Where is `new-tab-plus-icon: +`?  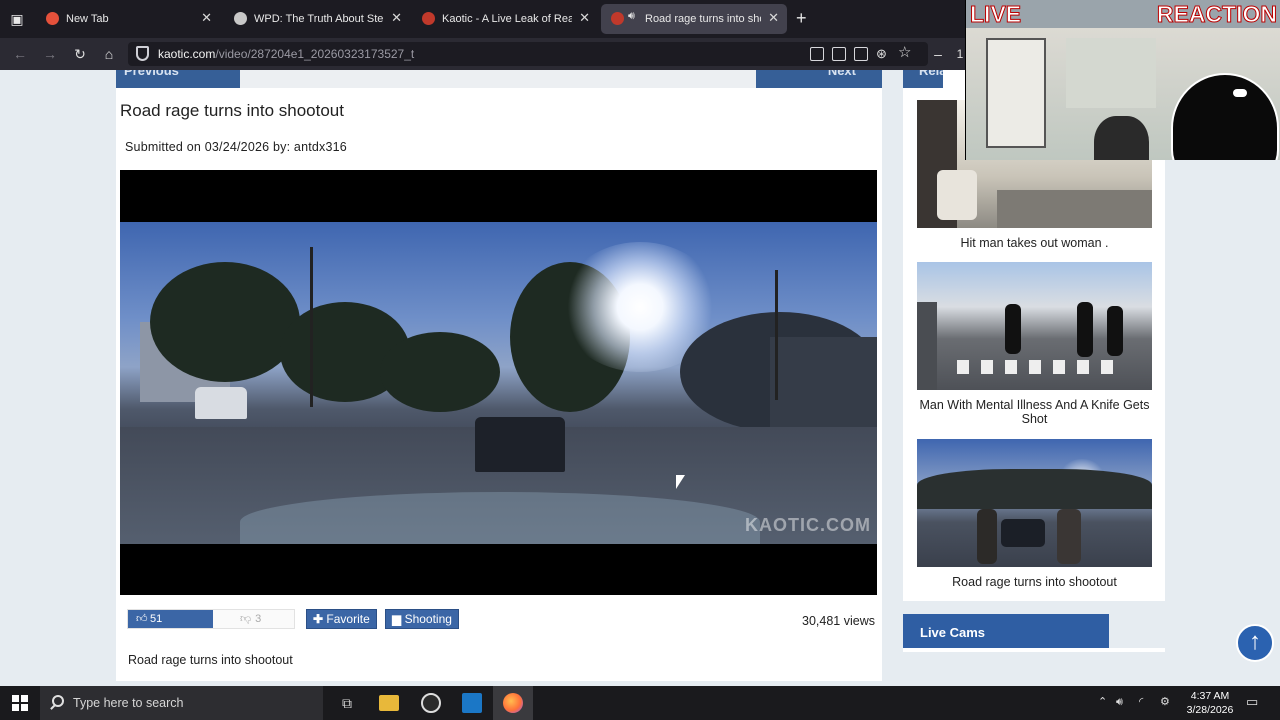
new-tab-plus-icon: + is located at coordinates (801, 18).